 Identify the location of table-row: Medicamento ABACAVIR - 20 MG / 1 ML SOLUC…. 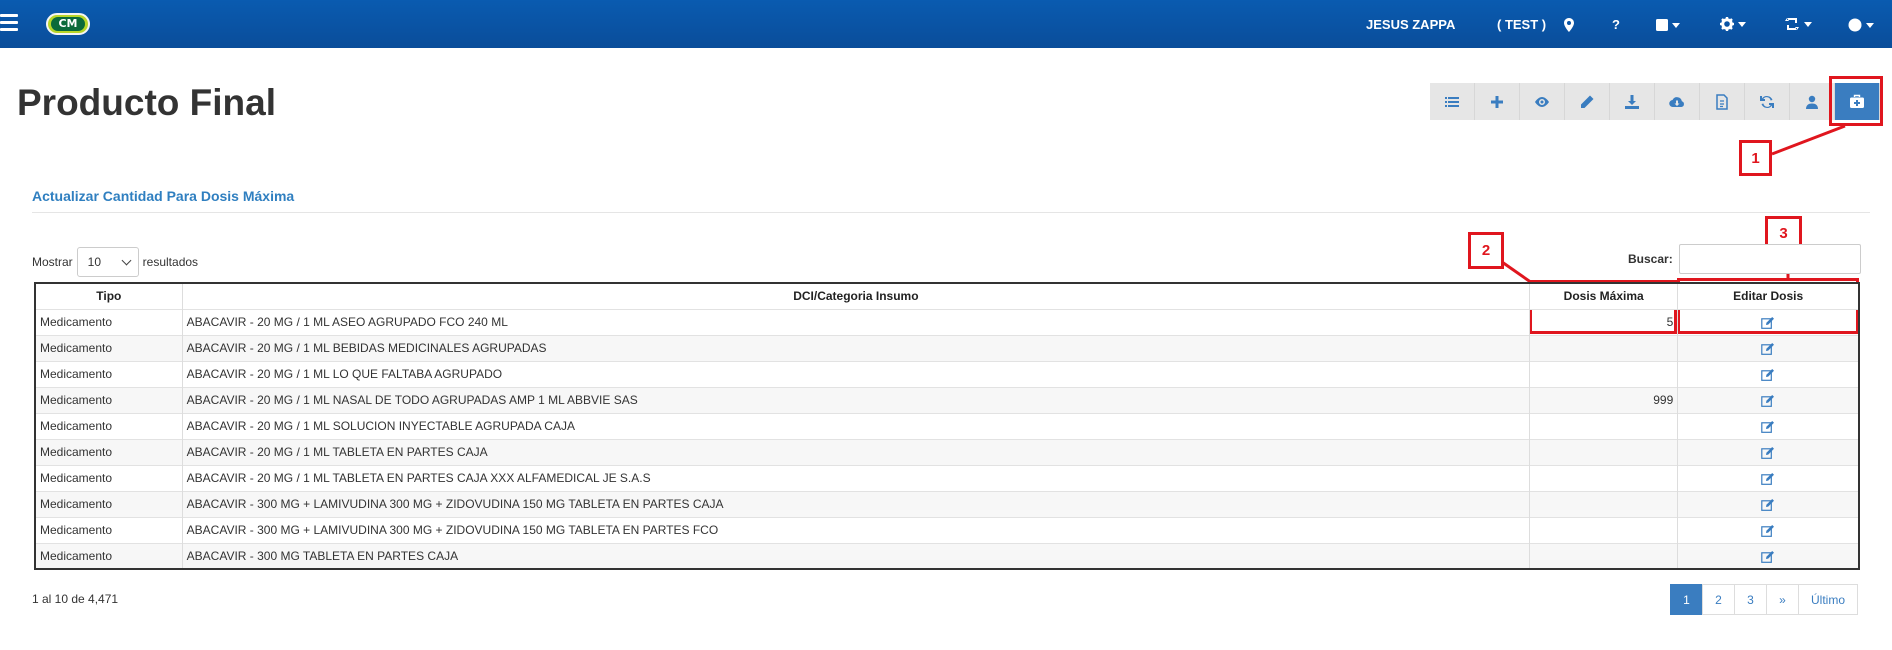
(947, 425).